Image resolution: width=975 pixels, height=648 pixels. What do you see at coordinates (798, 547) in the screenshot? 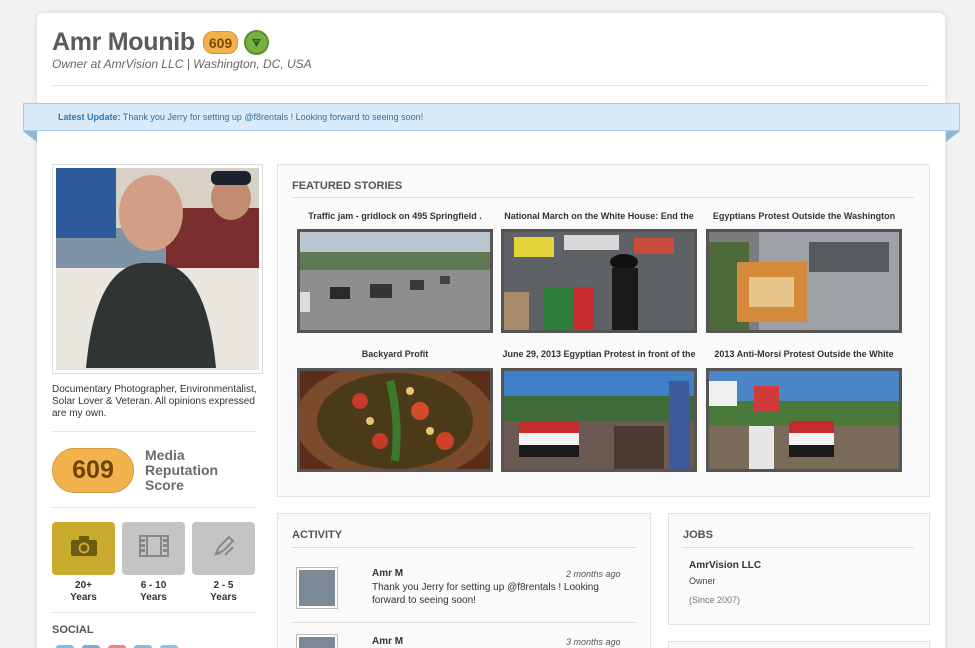
I see `jobs-divider` at bounding box center [798, 547].